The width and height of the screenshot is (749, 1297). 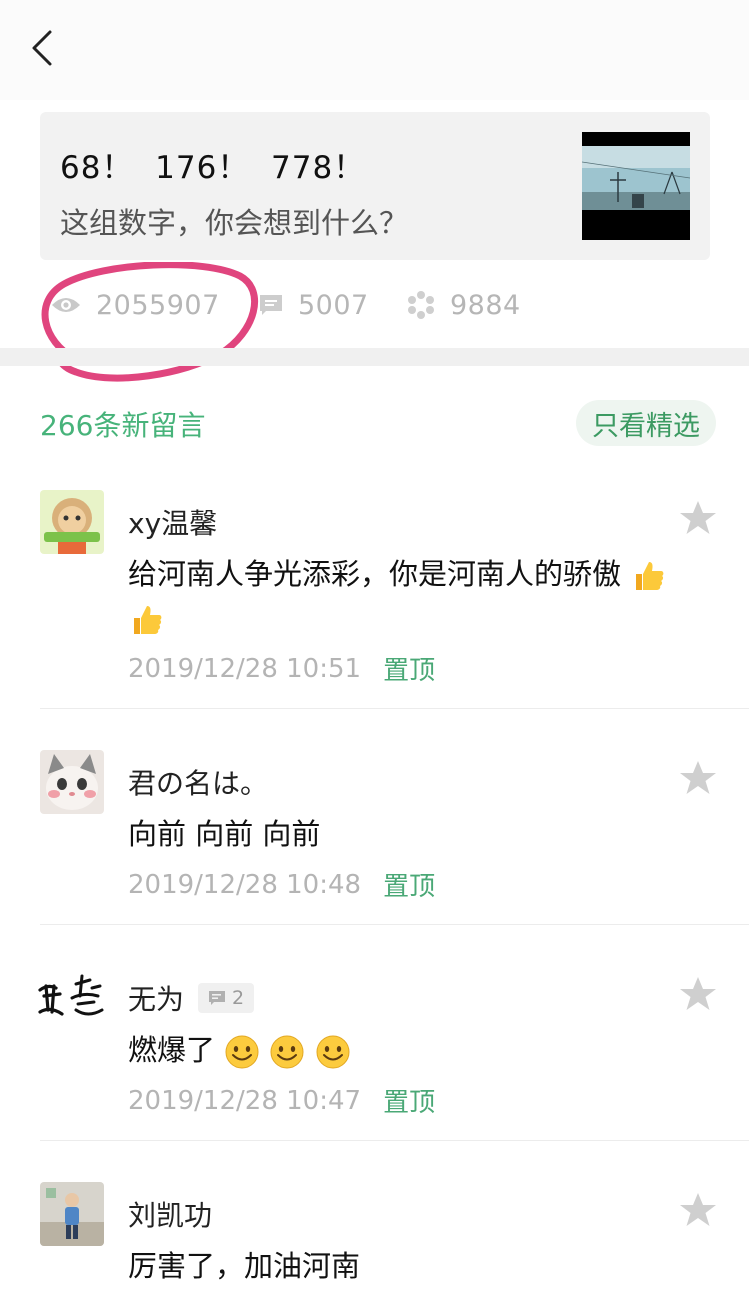 I want to click on top-bar, so click(x=374, y=50).